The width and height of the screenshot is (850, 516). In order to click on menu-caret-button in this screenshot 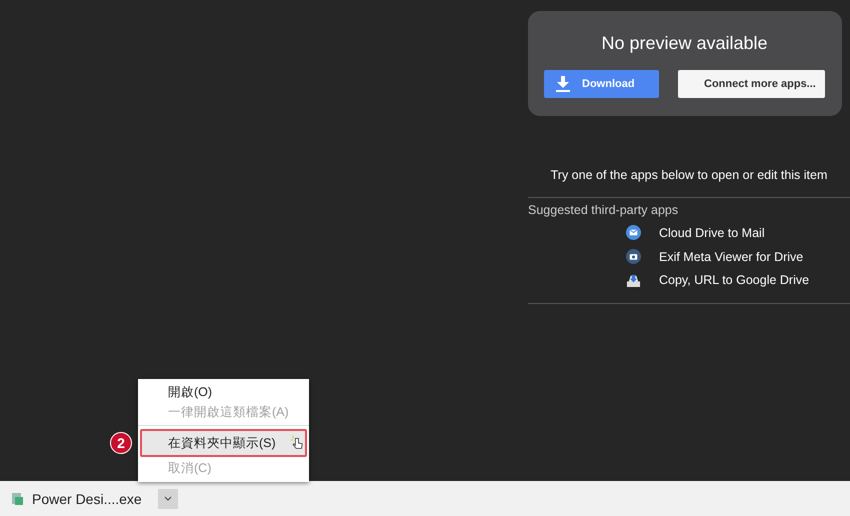, I will do `click(168, 498)`.